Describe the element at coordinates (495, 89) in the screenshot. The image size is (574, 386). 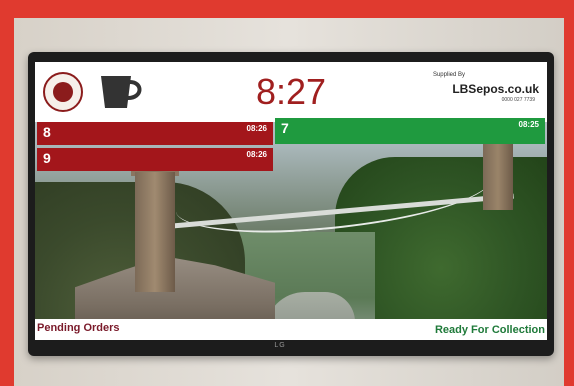
I see `supplier-name: LBSepos.co.uk` at that location.